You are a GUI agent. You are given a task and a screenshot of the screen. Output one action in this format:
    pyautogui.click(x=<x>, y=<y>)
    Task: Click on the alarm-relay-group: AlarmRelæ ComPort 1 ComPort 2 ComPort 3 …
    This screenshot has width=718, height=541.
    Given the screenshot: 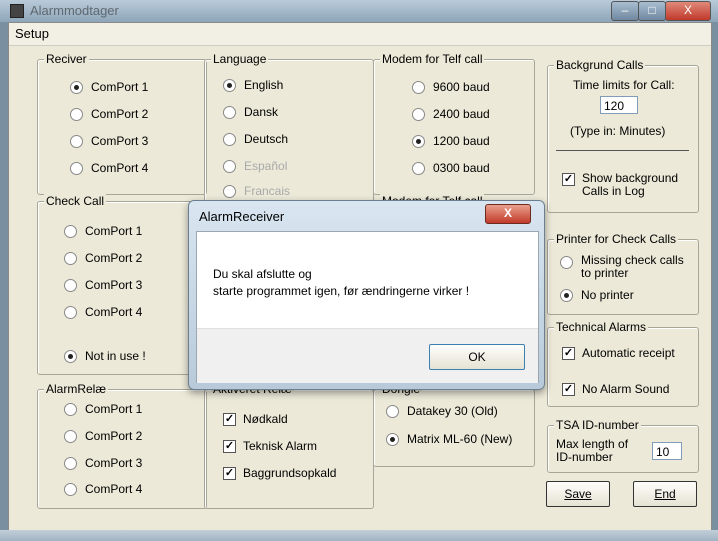 What is the action you would take?
    pyautogui.click(x=122, y=445)
    